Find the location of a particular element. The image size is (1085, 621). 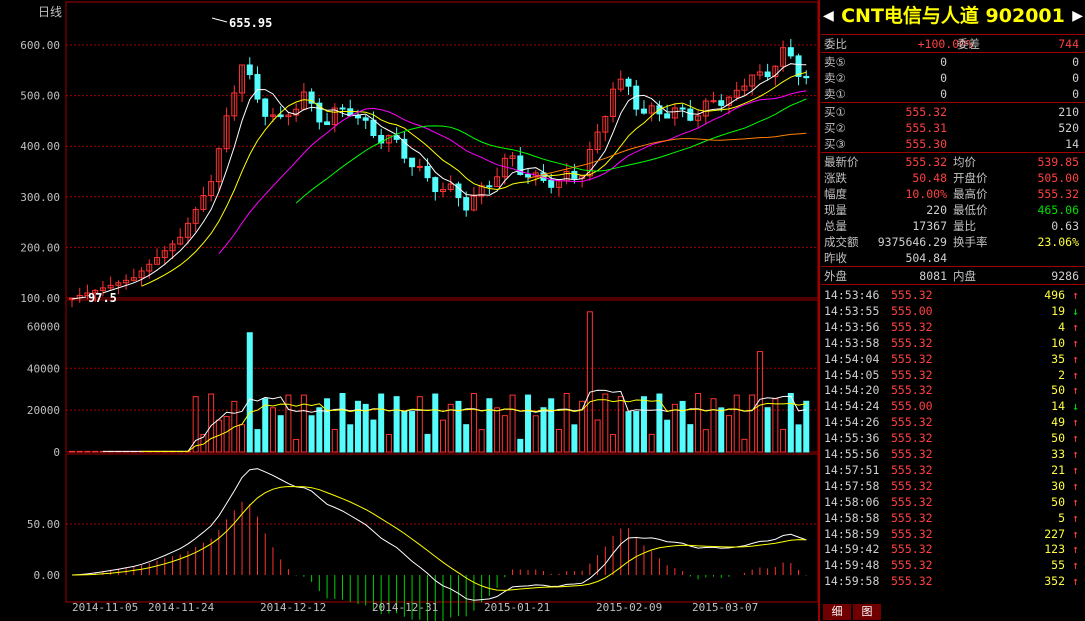

ask-volume: 0 is located at coordinates (1075, 94).